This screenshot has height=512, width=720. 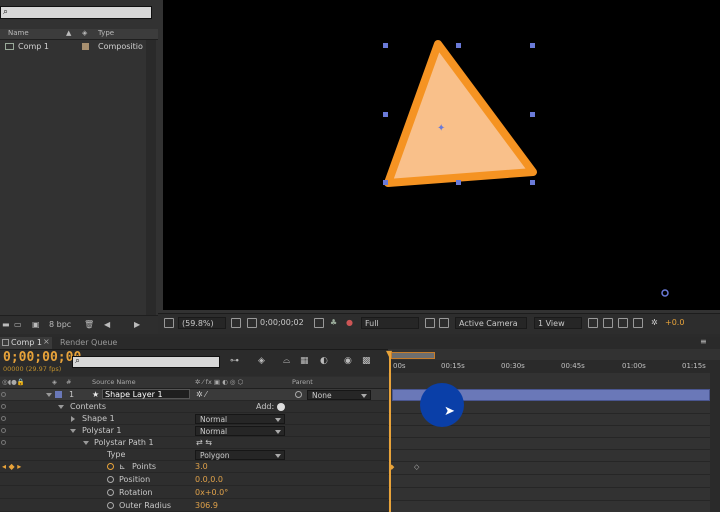 I want to click on timeline-search-input: ⌕, so click(x=146, y=362).